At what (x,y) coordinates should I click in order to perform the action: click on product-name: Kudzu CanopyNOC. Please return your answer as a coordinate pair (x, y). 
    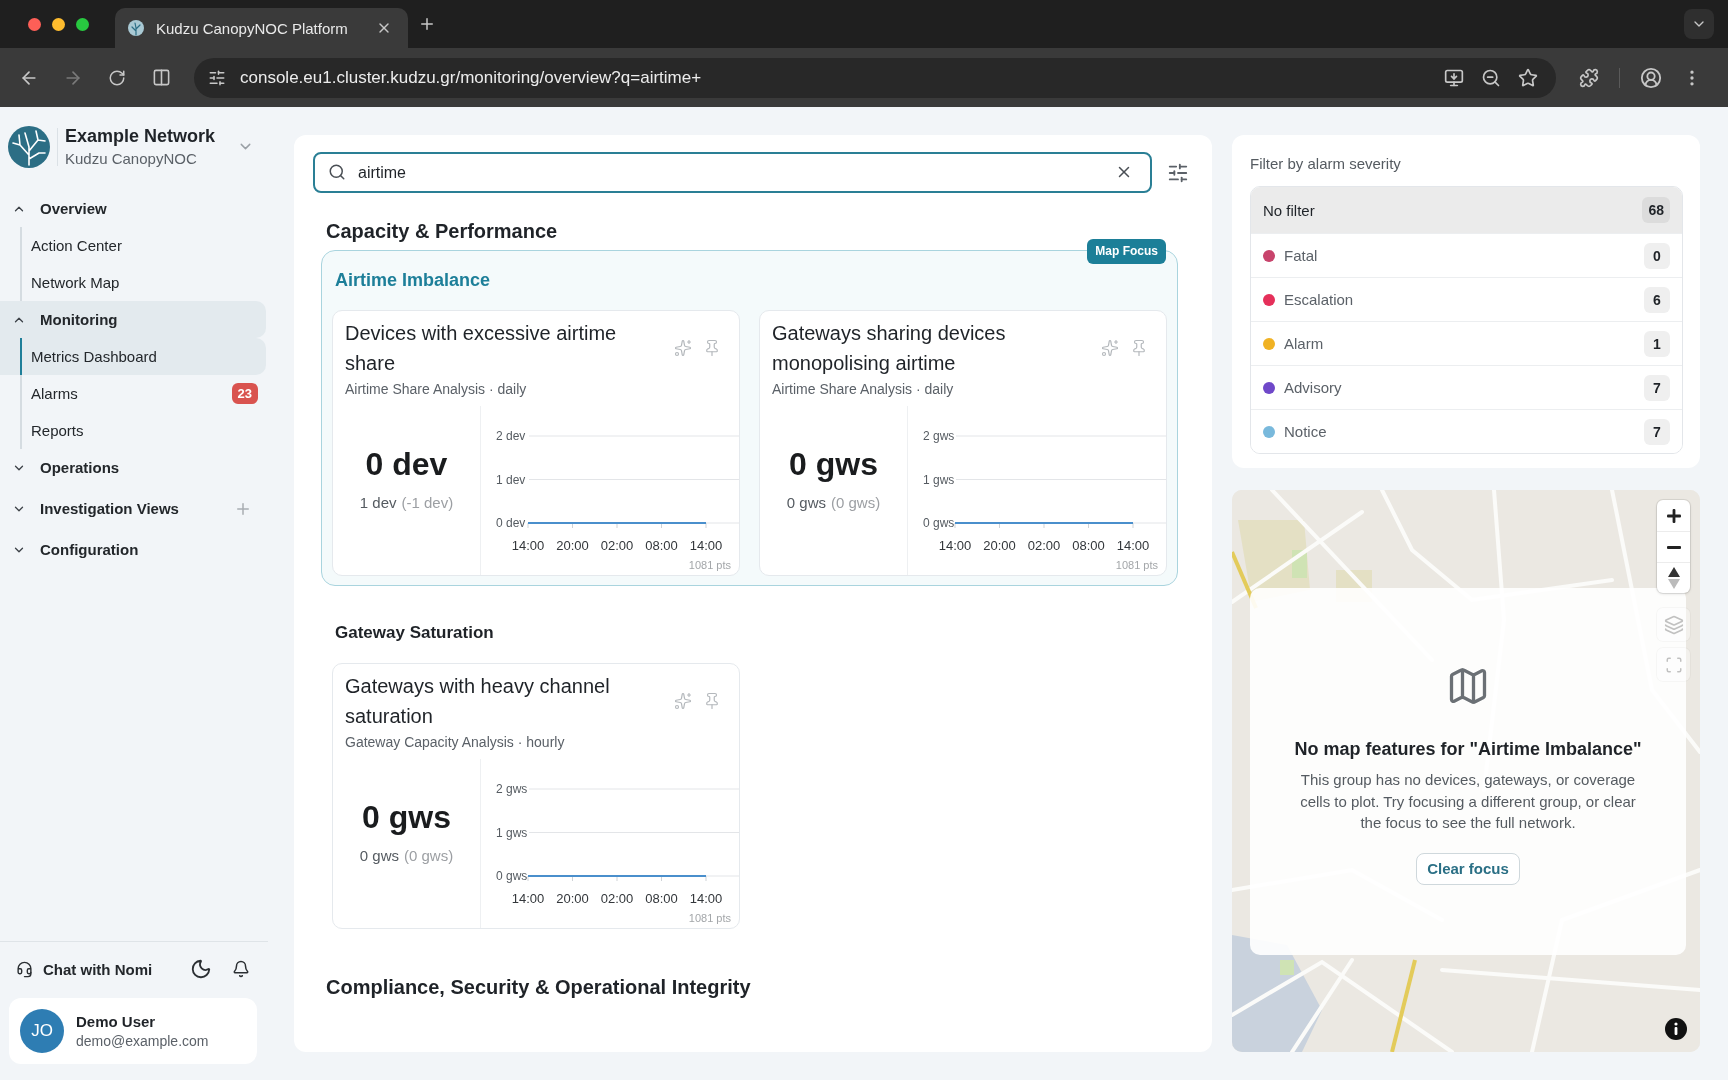
    Looking at the image, I should click on (131, 158).